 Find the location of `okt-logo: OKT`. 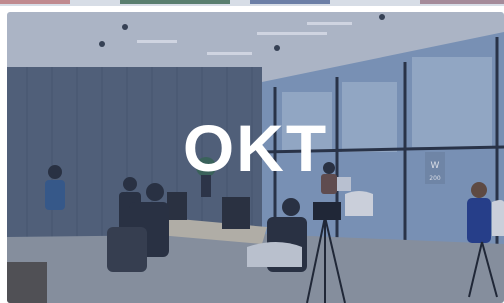

okt-logo: OKT is located at coordinates (255, 148).